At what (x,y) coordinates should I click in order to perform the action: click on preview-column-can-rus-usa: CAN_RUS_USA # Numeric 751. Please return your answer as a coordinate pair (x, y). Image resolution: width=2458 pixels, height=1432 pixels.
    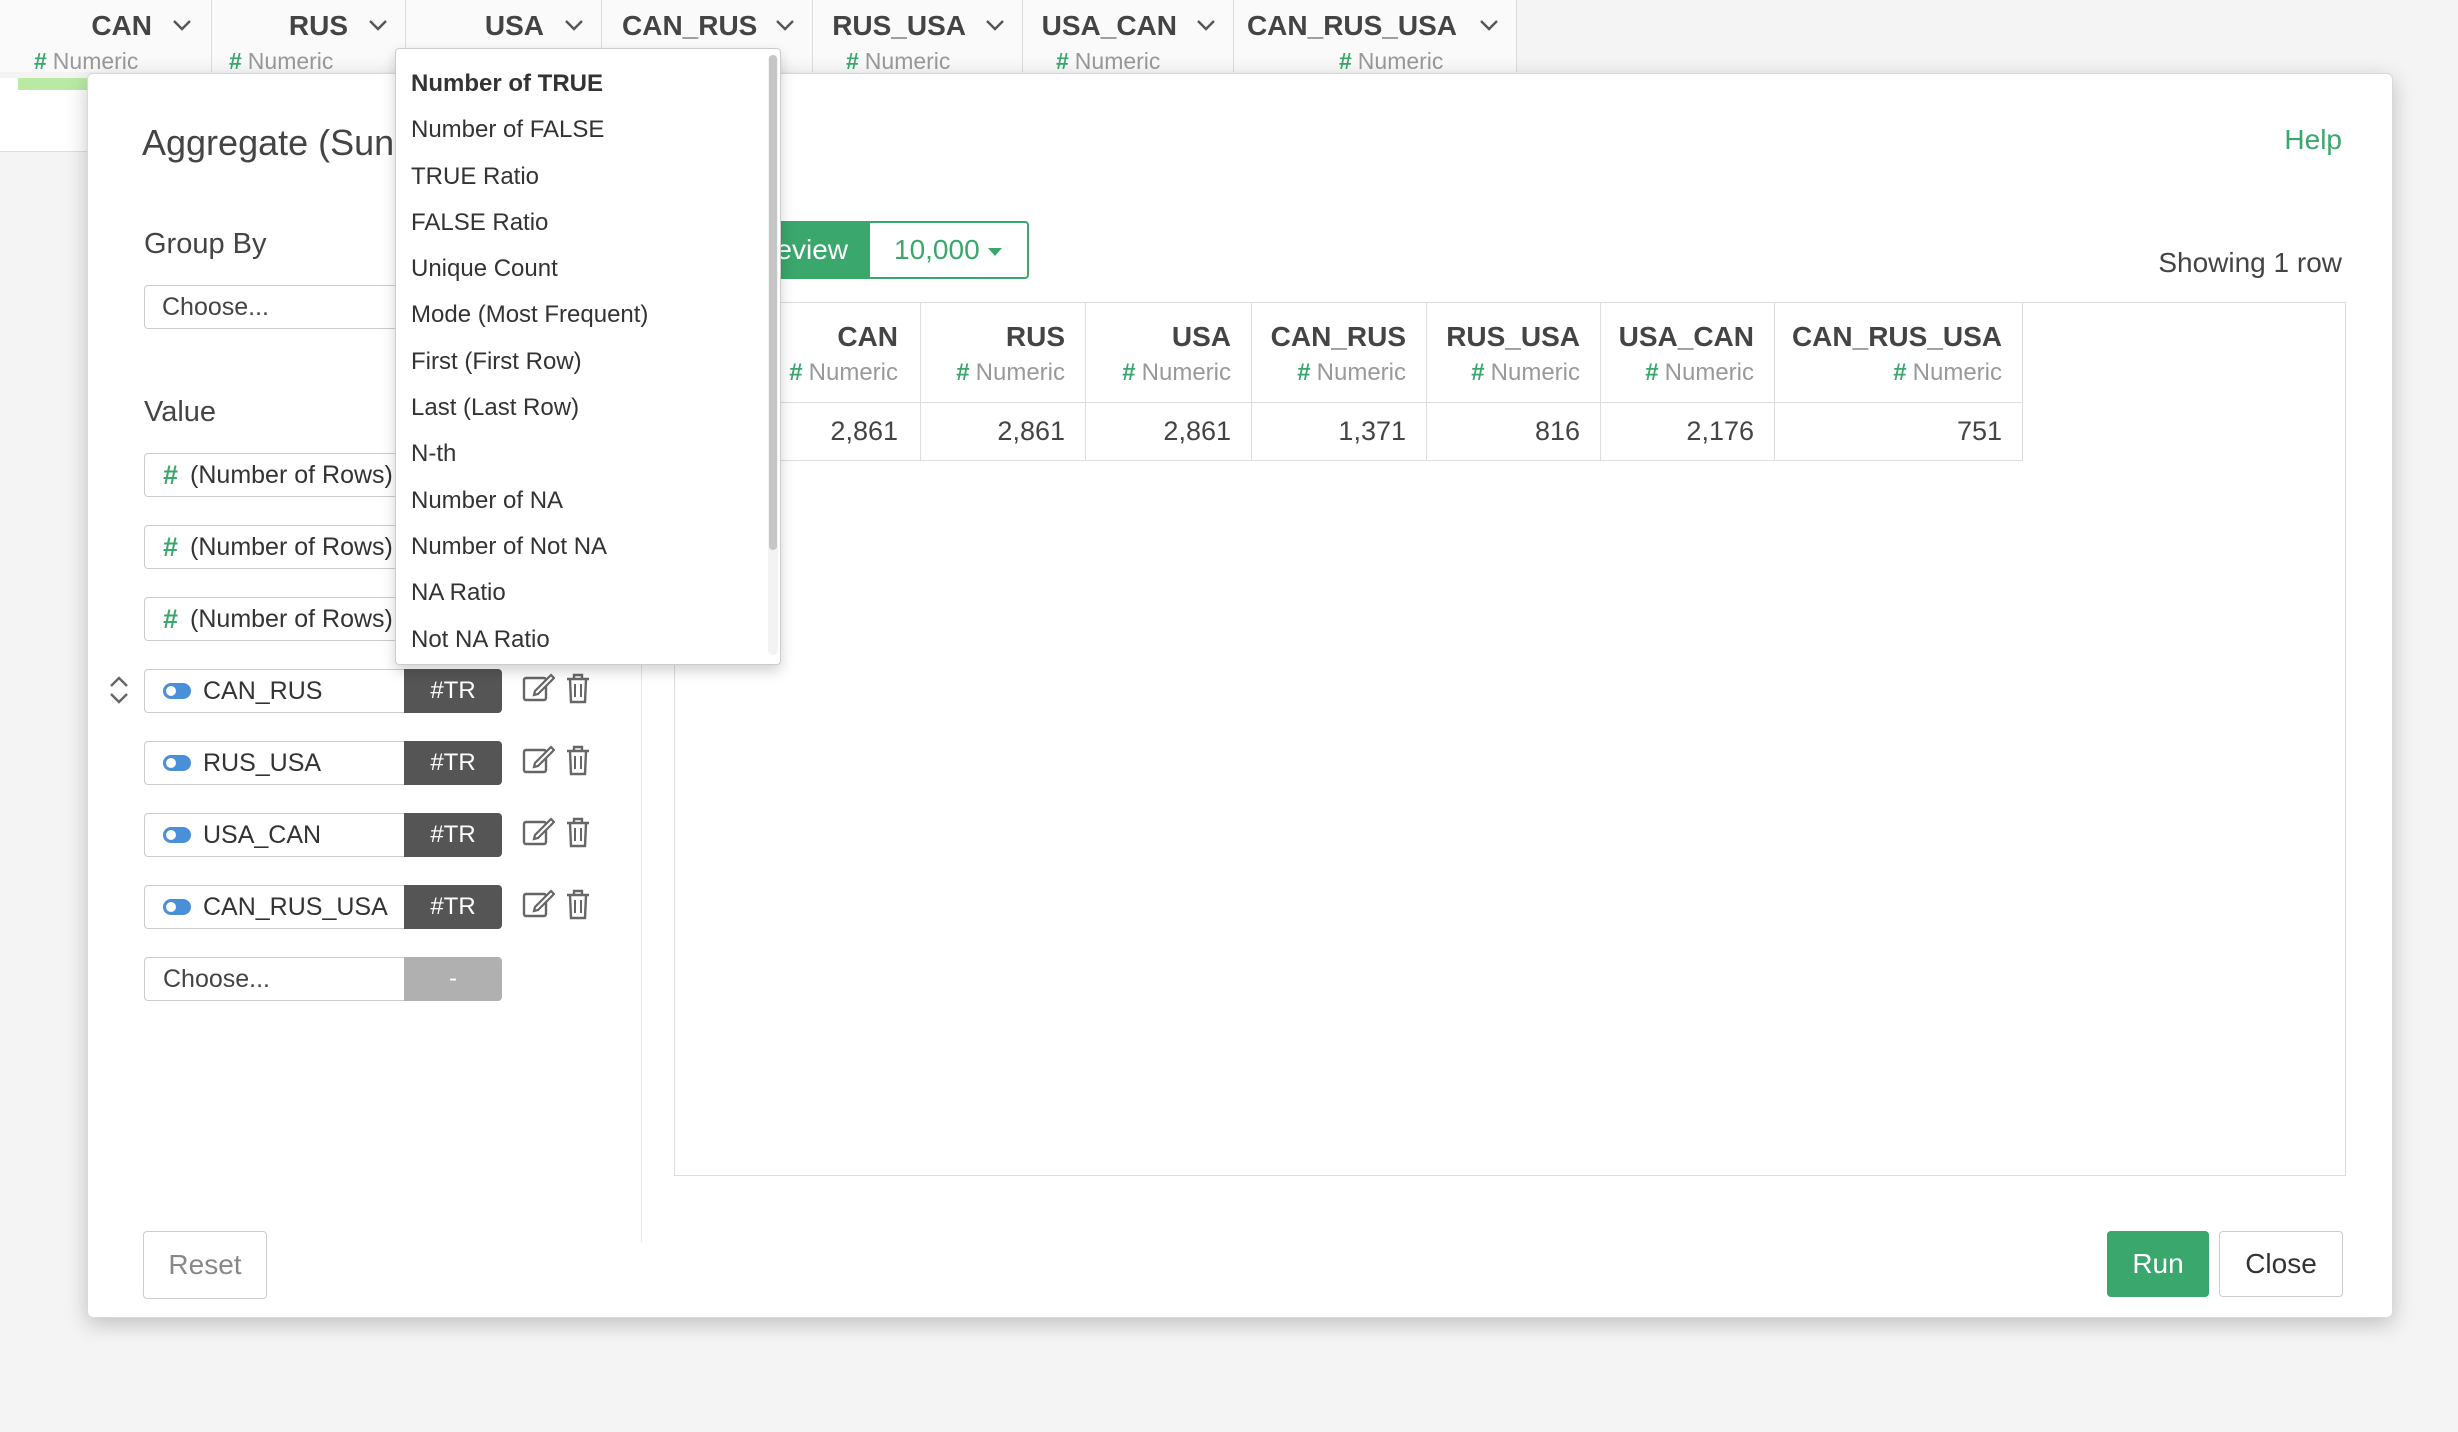
    Looking at the image, I should click on (1899, 382).